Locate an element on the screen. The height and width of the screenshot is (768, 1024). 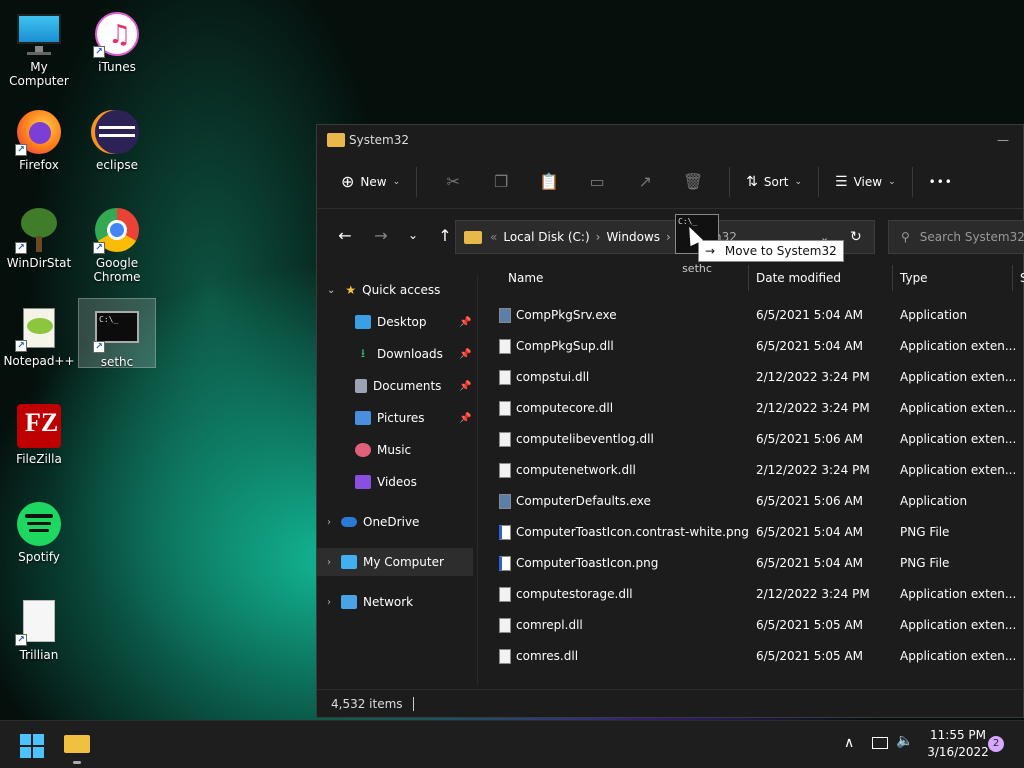
file-date: 2/12/2022 3:24 PM is located at coordinates (813, 377).